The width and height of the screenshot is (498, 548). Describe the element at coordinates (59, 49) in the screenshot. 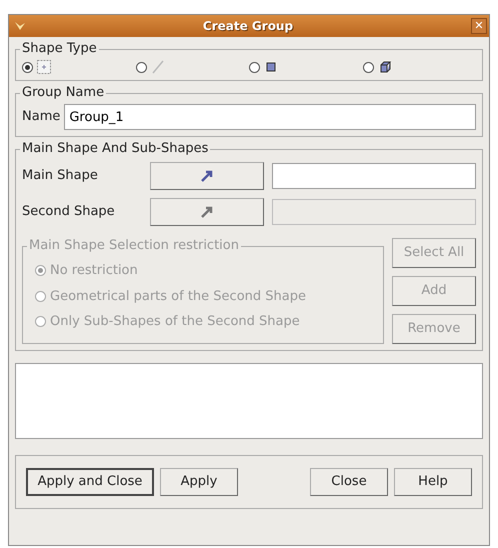

I see `group-title: Shape Type` at that location.